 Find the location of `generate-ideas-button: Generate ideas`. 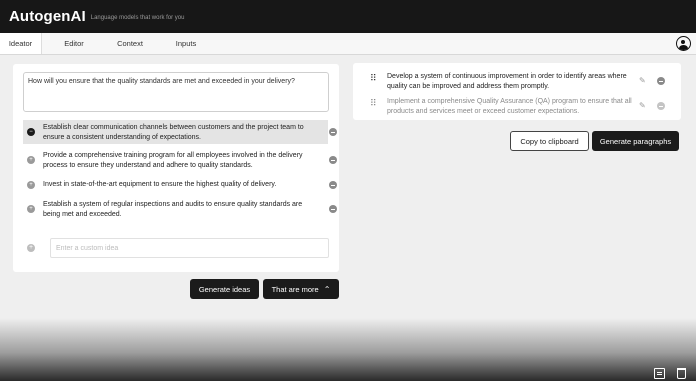

generate-ideas-button: Generate ideas is located at coordinates (224, 289).